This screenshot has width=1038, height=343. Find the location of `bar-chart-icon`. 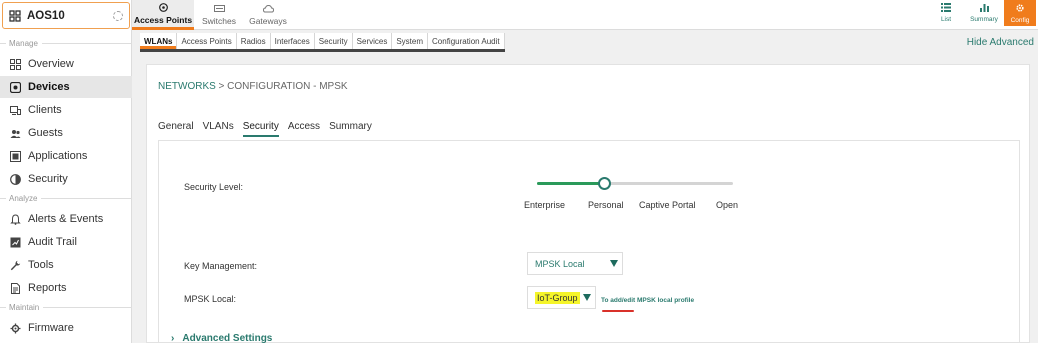

bar-chart-icon is located at coordinates (984, 8).